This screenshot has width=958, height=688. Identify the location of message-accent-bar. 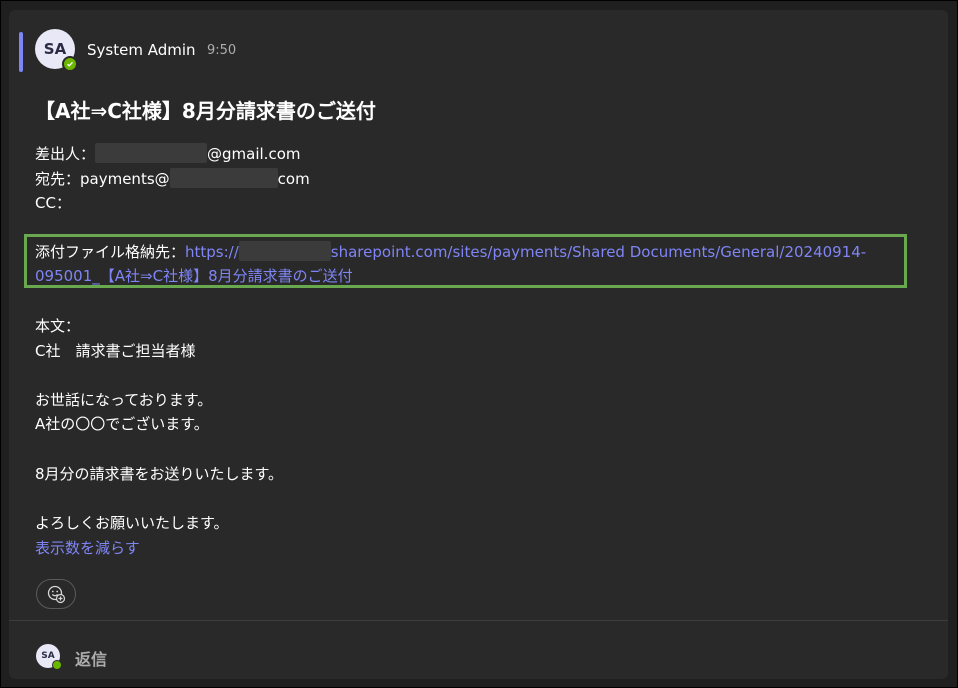
(21, 52).